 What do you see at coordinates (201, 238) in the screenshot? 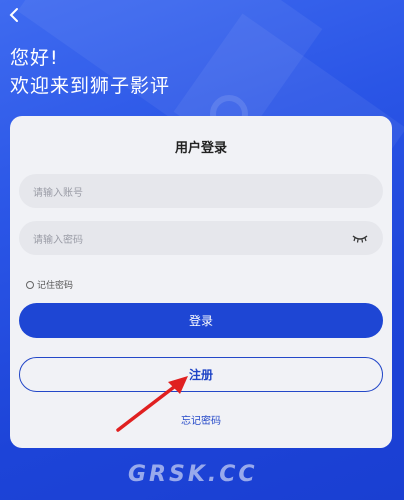
I see `password-input: 请输入密码` at bounding box center [201, 238].